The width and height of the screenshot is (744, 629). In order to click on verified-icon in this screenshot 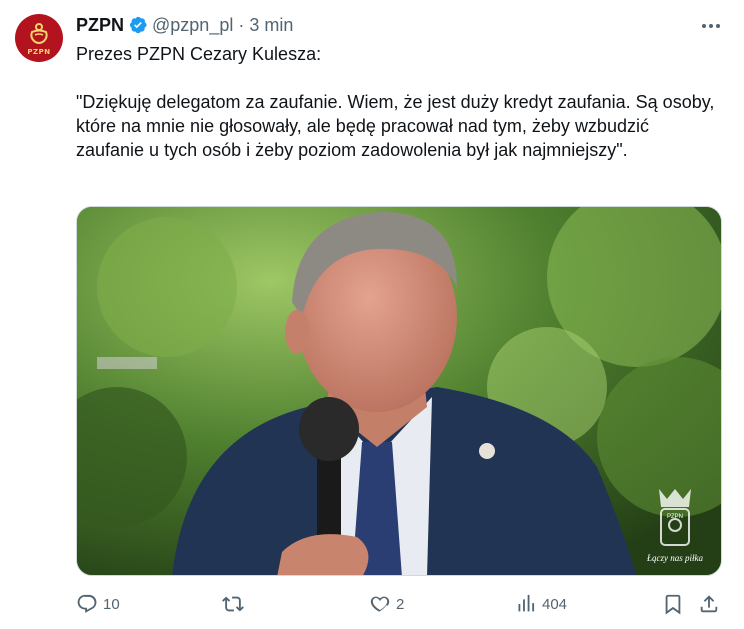, I will do `click(138, 25)`.